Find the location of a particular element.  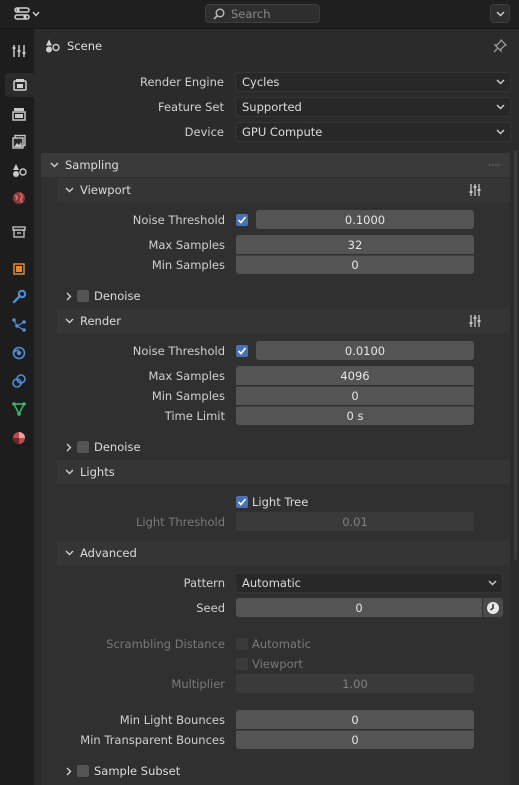

clock-icon is located at coordinates (493, 607).